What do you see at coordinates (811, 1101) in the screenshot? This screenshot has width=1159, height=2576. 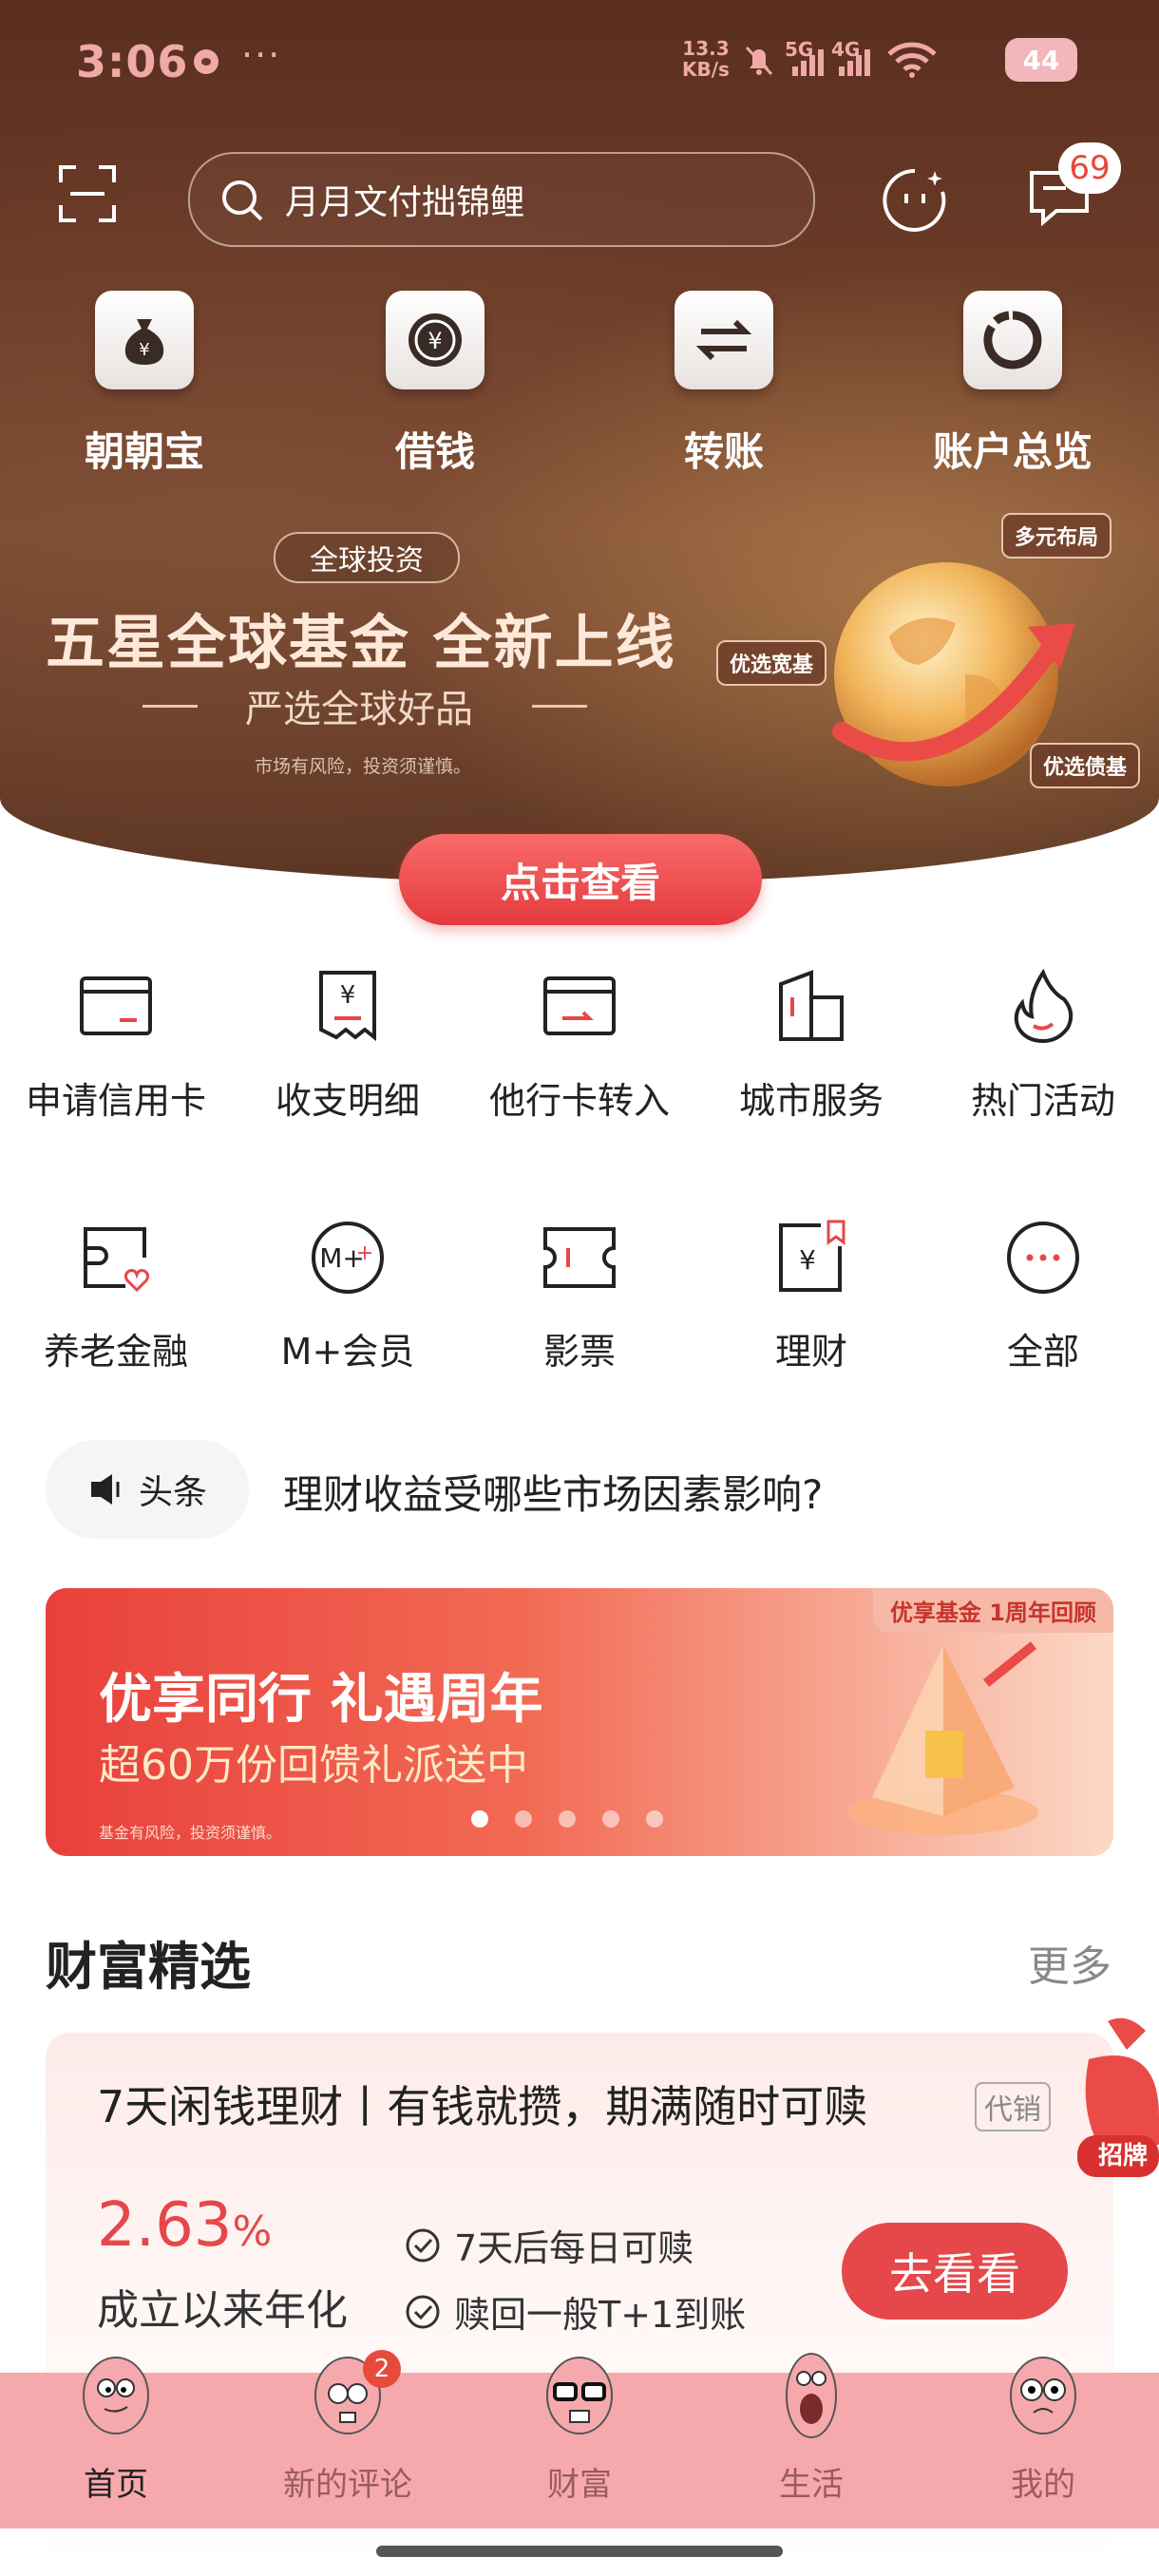 I see `service-label: 城市服务` at bounding box center [811, 1101].